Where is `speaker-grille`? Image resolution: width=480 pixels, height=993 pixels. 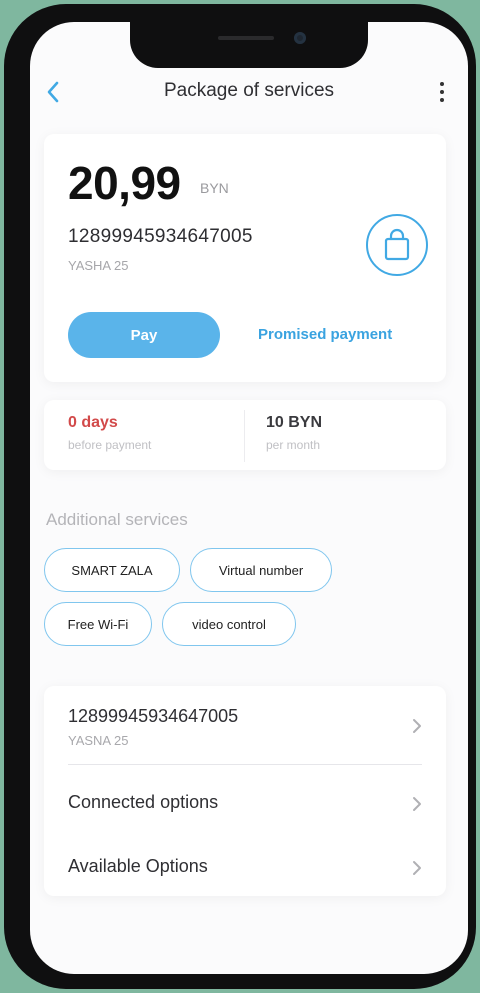 speaker-grille is located at coordinates (246, 38).